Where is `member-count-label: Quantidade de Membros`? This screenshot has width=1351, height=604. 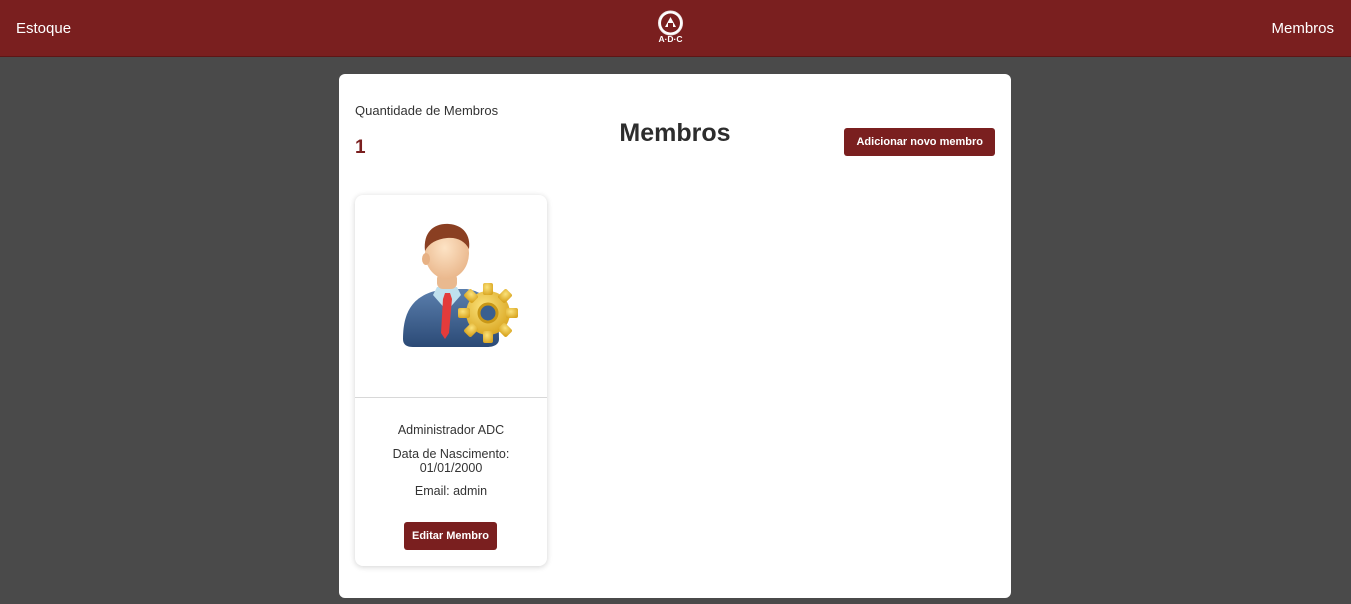
member-count-label: Quantidade de Membros is located at coordinates (427, 110).